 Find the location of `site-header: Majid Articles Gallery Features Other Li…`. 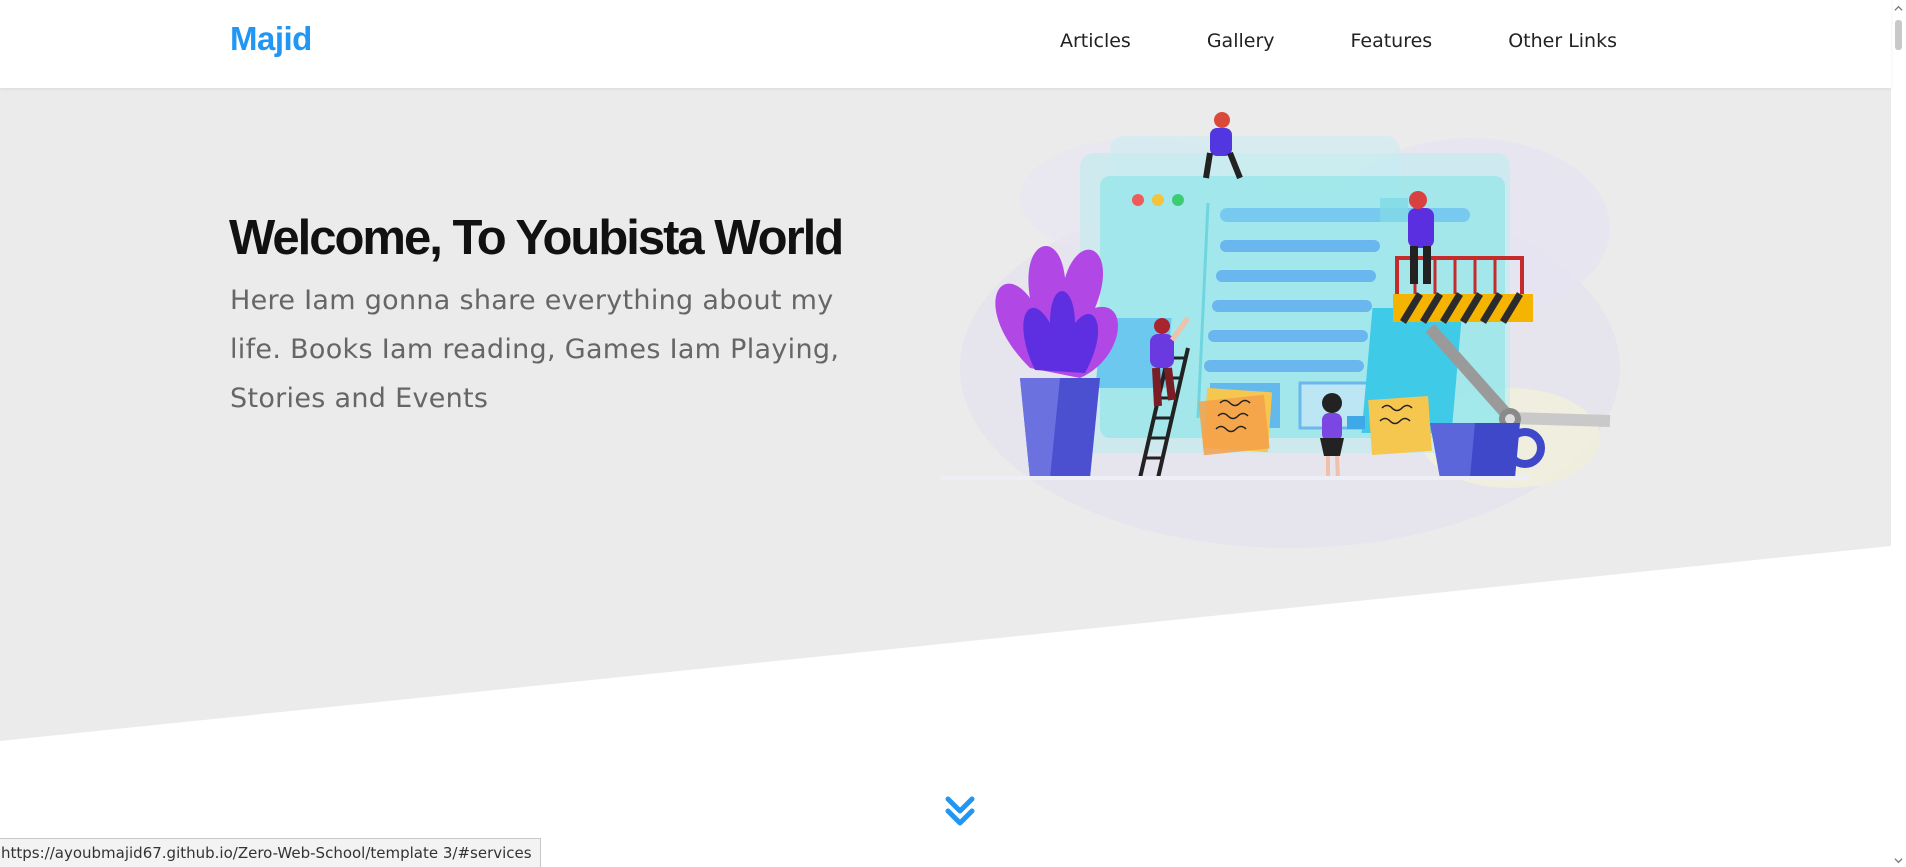

site-header: Majid Articles Gallery Features Other Li… is located at coordinates (945, 44).